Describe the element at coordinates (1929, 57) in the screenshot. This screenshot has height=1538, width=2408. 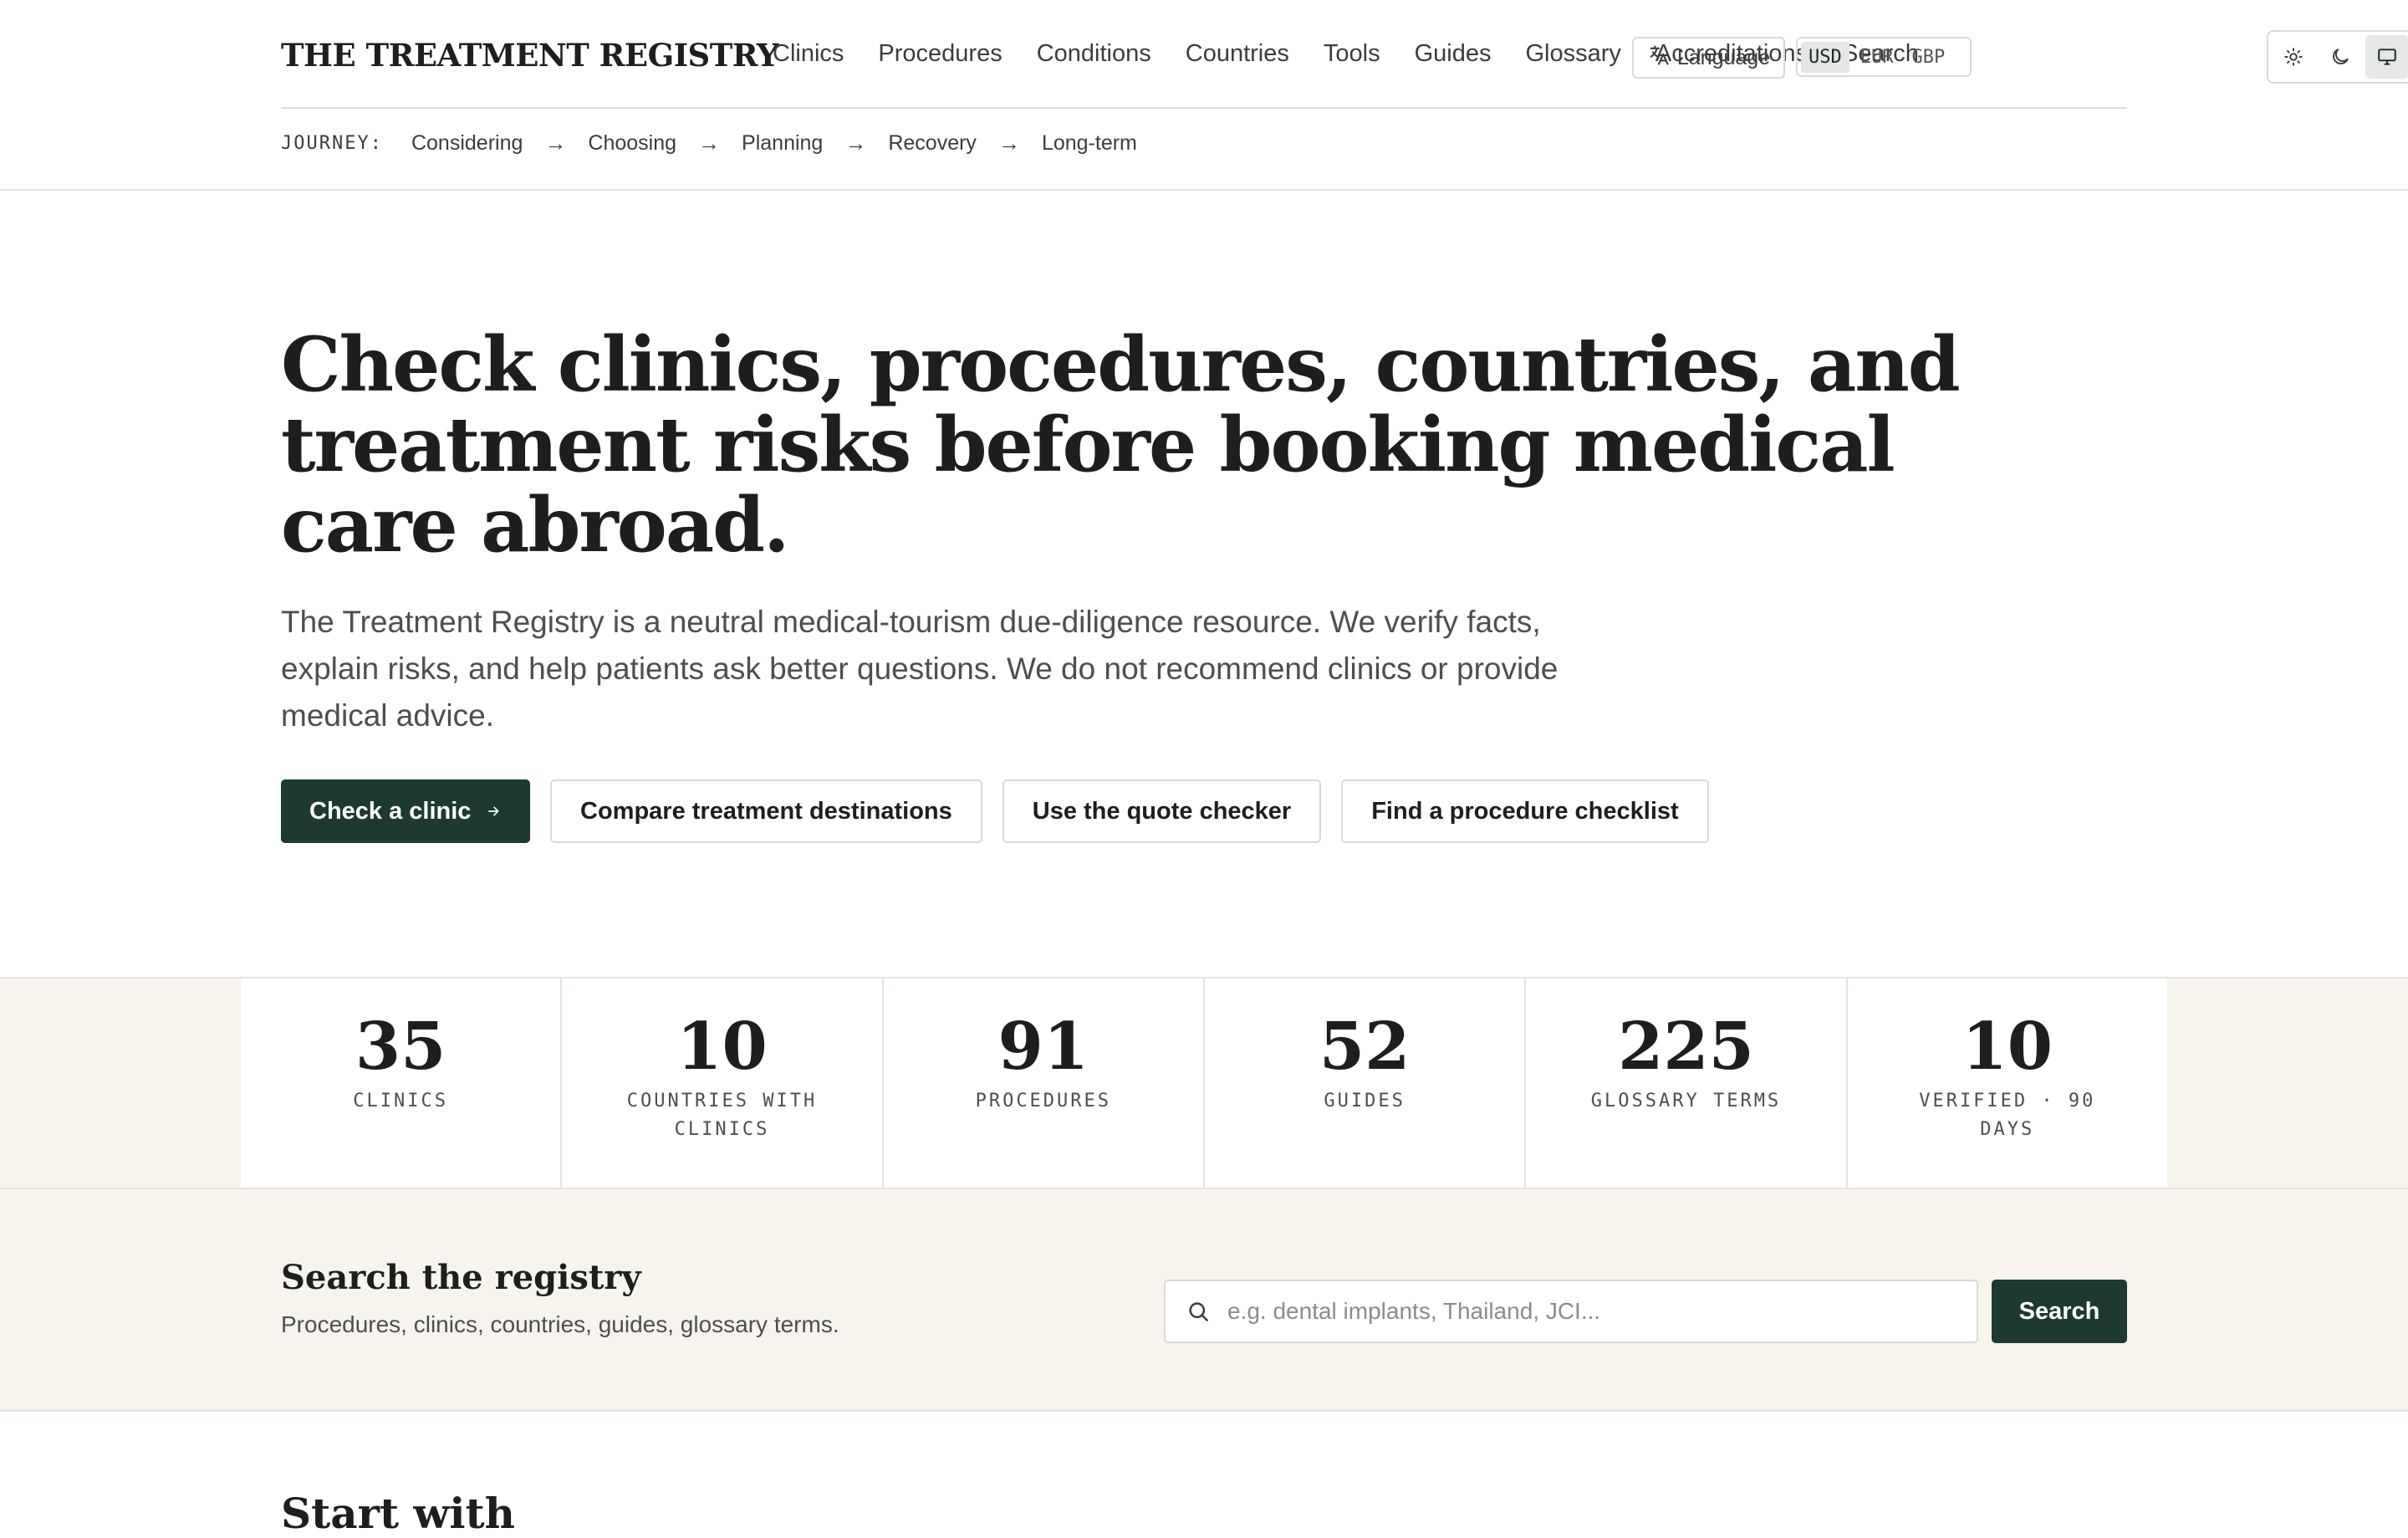
I see `currency-gbp: GBP` at that location.